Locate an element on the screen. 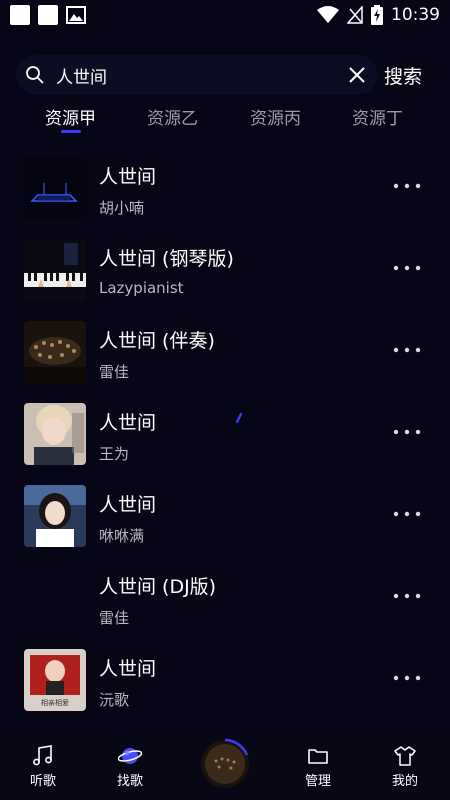 The image size is (450, 800). song-artist: 沅歌 is located at coordinates (114, 700).